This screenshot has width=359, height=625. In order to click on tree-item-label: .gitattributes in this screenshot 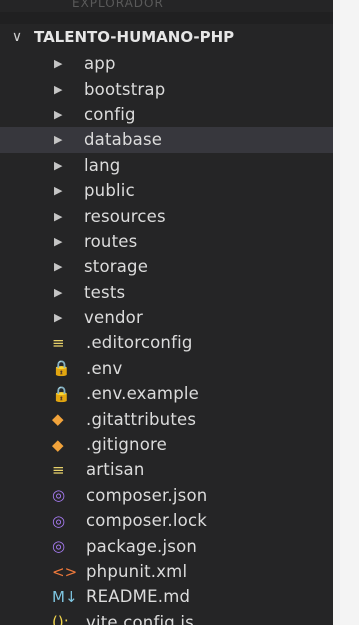, I will do `click(141, 419)`.